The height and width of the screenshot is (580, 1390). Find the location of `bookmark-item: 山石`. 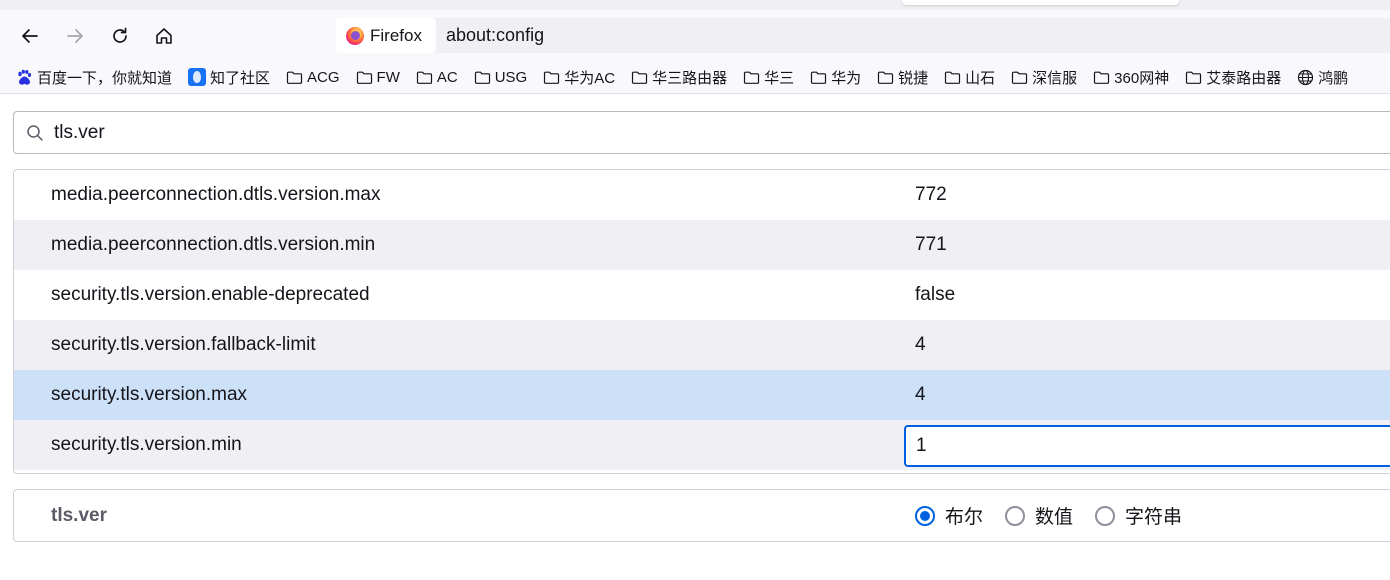

bookmark-item: 山石 is located at coordinates (969, 77).